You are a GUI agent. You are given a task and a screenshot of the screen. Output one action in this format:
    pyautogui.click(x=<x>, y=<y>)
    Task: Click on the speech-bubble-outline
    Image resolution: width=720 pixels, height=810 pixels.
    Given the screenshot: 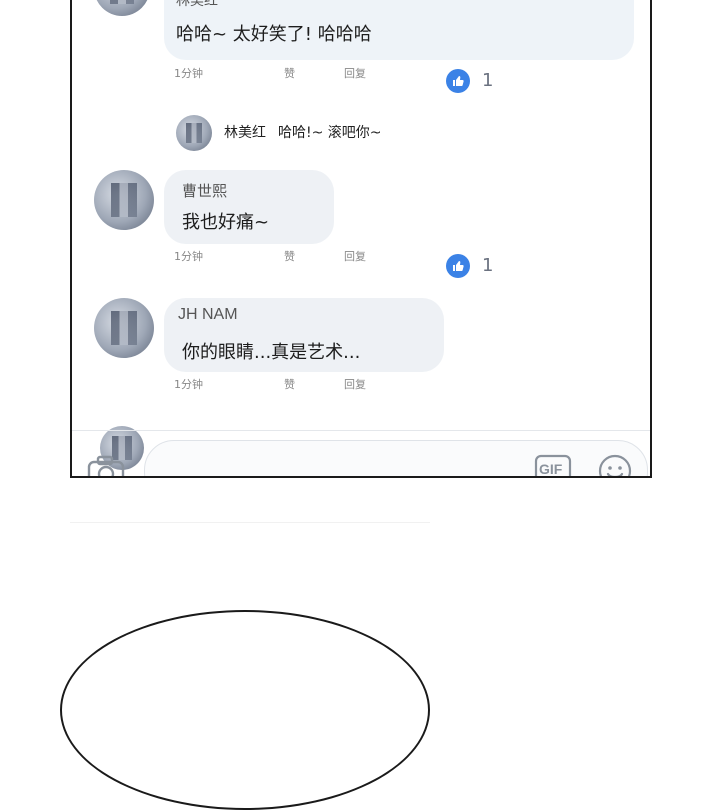 What is the action you would take?
    pyautogui.click(x=245, y=710)
    